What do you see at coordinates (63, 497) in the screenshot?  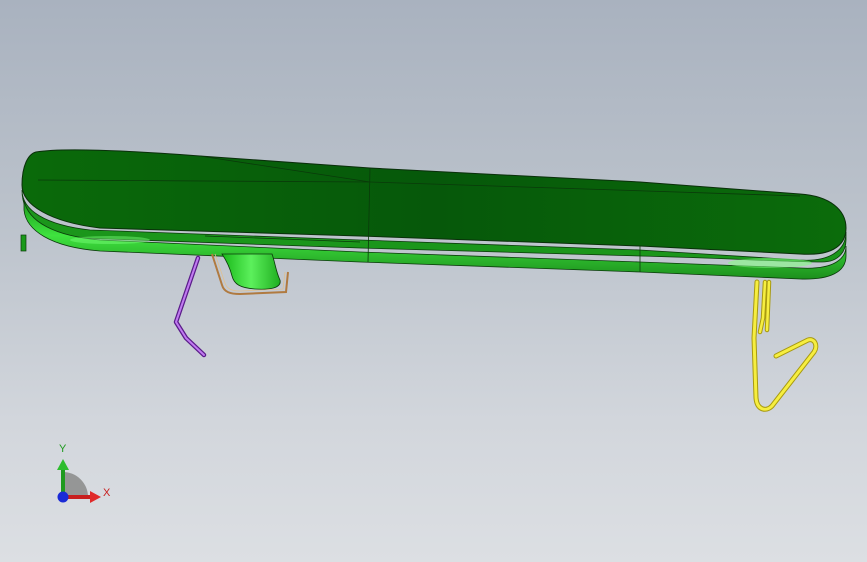 I see `z-axis-dot` at bounding box center [63, 497].